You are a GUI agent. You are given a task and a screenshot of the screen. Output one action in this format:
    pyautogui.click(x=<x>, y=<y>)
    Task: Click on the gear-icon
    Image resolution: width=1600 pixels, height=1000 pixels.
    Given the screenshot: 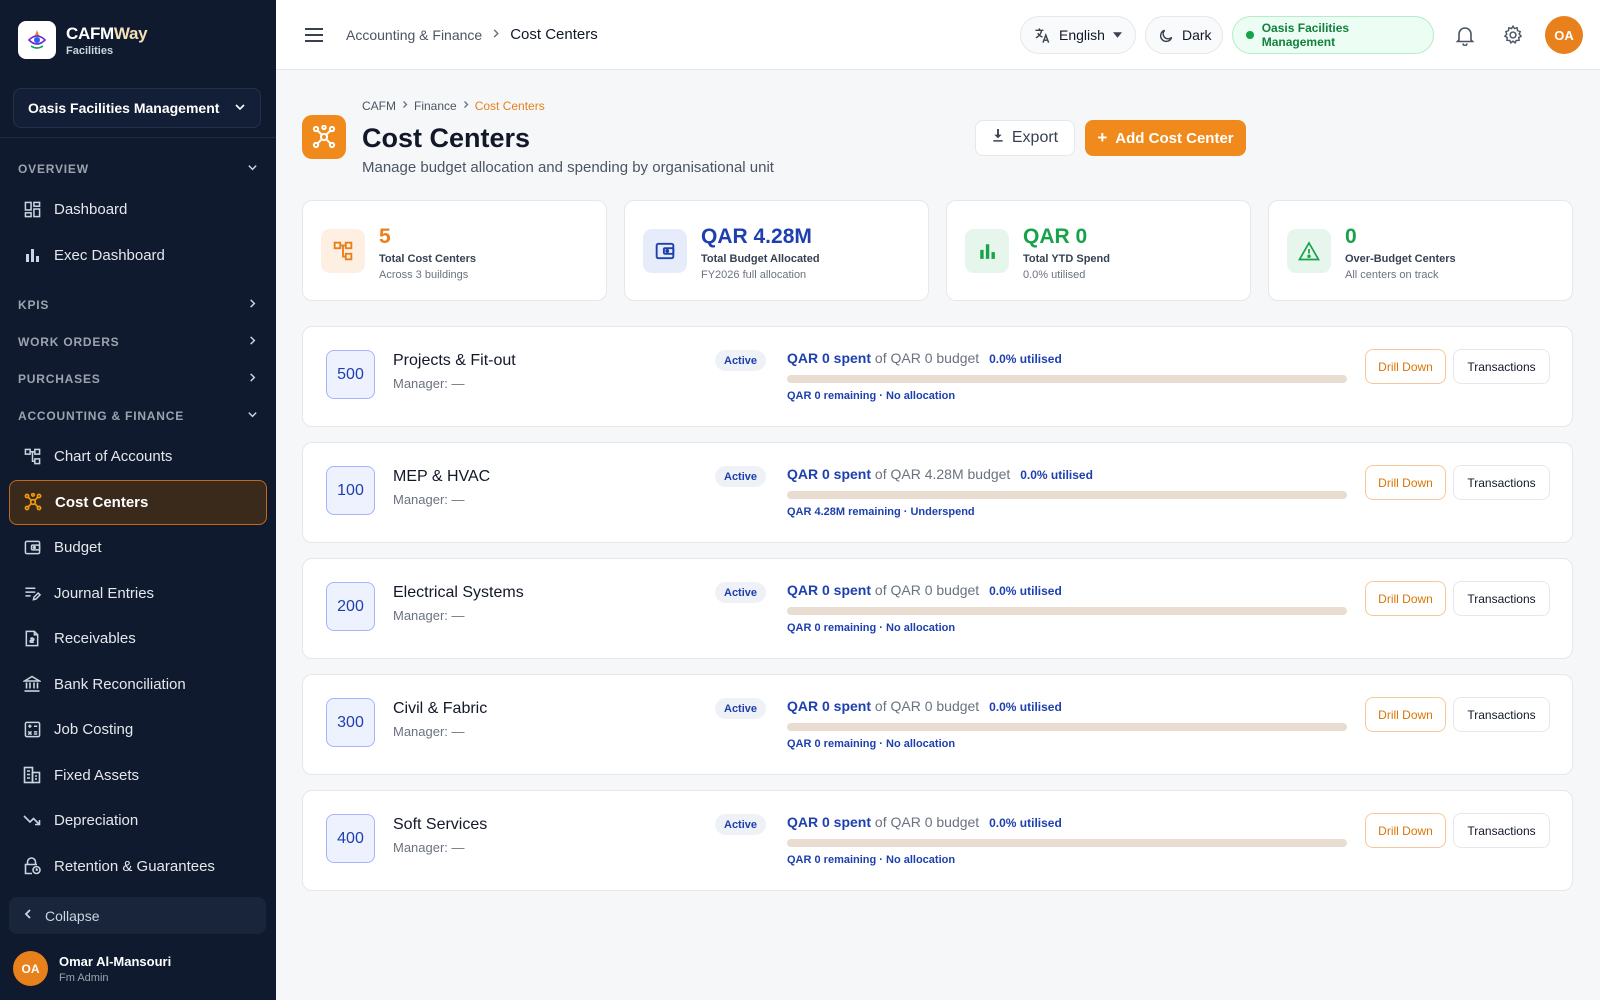 What is the action you would take?
    pyautogui.click(x=1513, y=35)
    